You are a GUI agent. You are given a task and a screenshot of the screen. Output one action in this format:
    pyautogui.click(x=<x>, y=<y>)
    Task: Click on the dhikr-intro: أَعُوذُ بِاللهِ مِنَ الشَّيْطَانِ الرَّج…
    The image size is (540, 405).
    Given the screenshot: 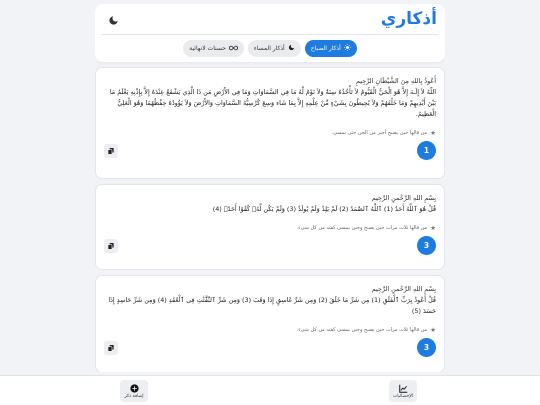 What is the action you would take?
    pyautogui.click(x=396, y=81)
    